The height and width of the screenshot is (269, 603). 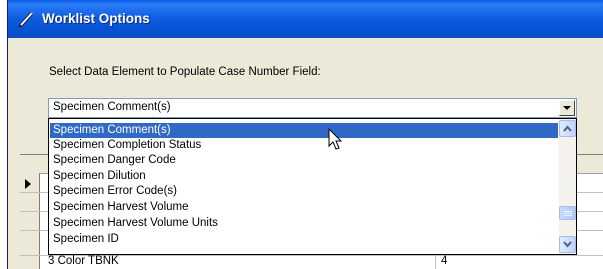 What do you see at coordinates (304, 160) in the screenshot?
I see `dropdown-option: Specimen Danger Code` at bounding box center [304, 160].